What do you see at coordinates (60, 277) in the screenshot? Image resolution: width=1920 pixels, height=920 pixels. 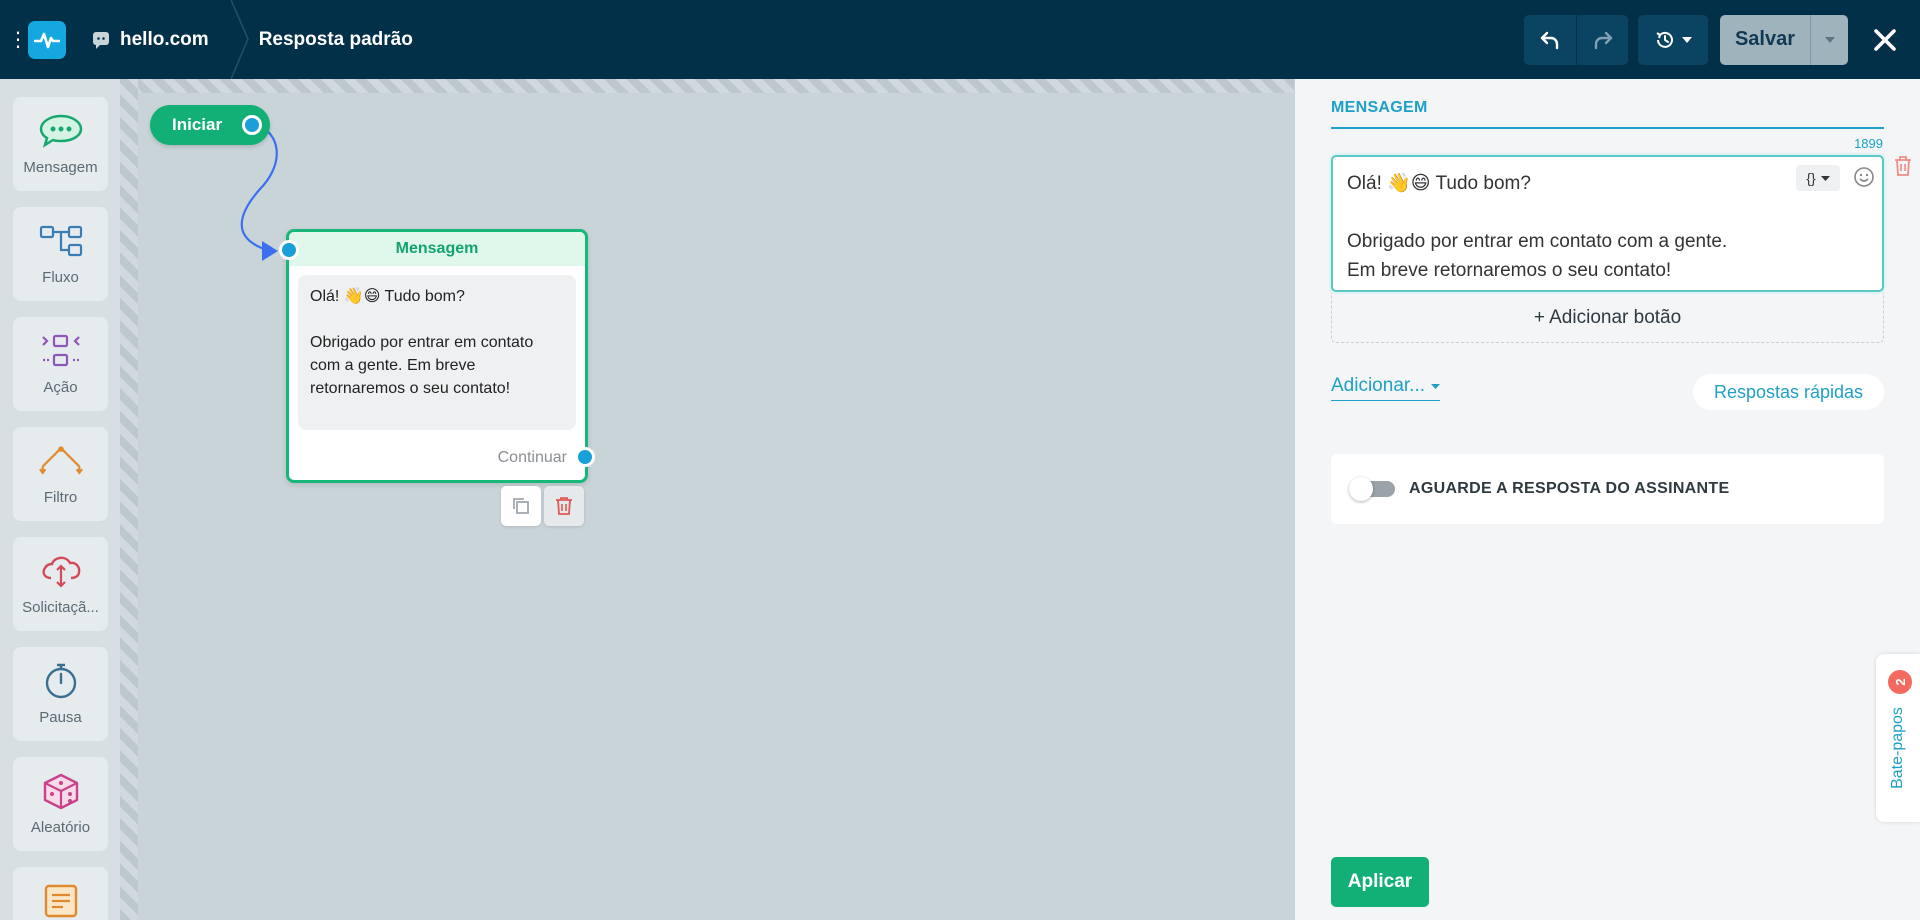 I see `palette-item-label: Fluxo` at bounding box center [60, 277].